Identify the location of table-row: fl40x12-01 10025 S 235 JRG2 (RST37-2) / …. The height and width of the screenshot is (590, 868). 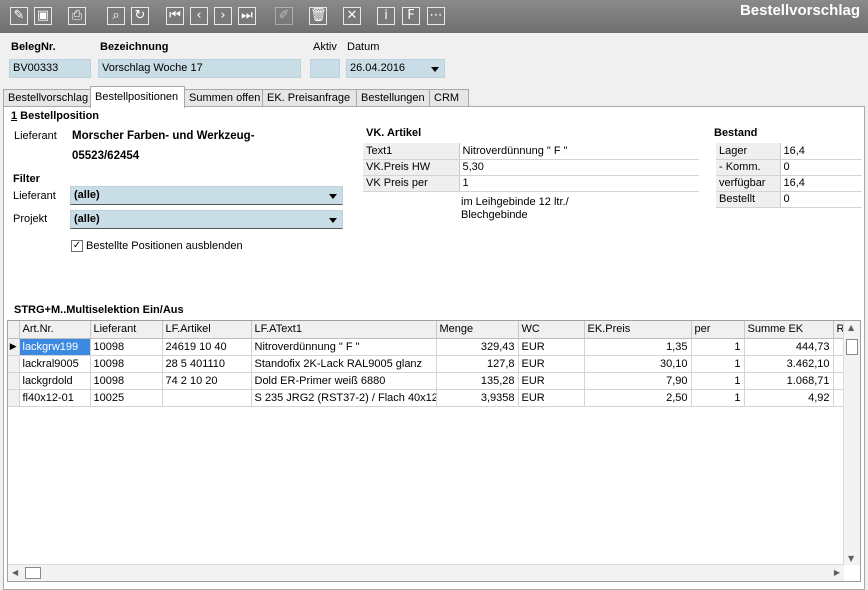
(429, 398).